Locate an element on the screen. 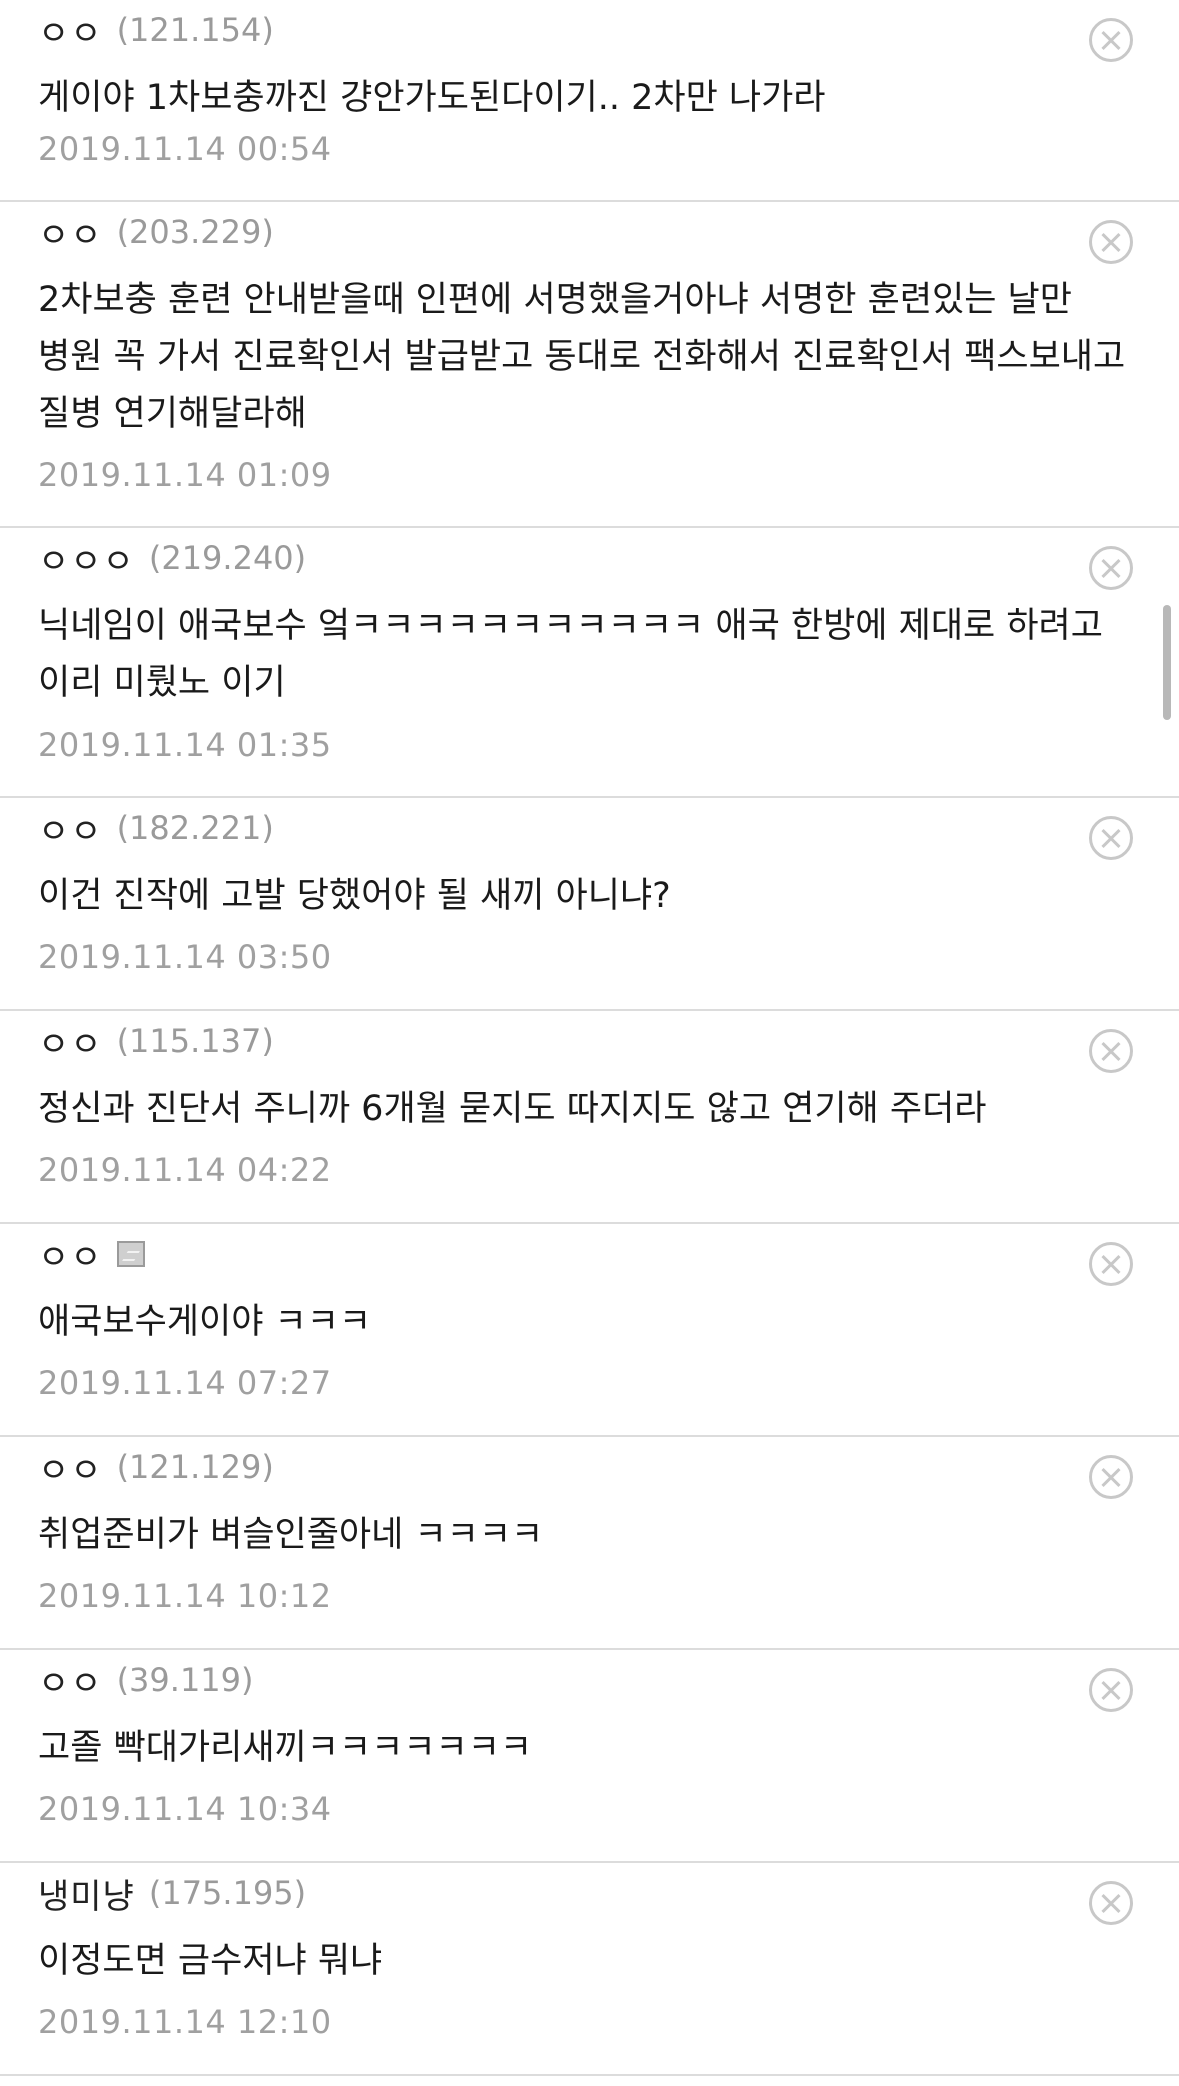 The image size is (1179, 2086). comment-meta: ㅇㅇ (121.129) is located at coordinates (156, 1467).